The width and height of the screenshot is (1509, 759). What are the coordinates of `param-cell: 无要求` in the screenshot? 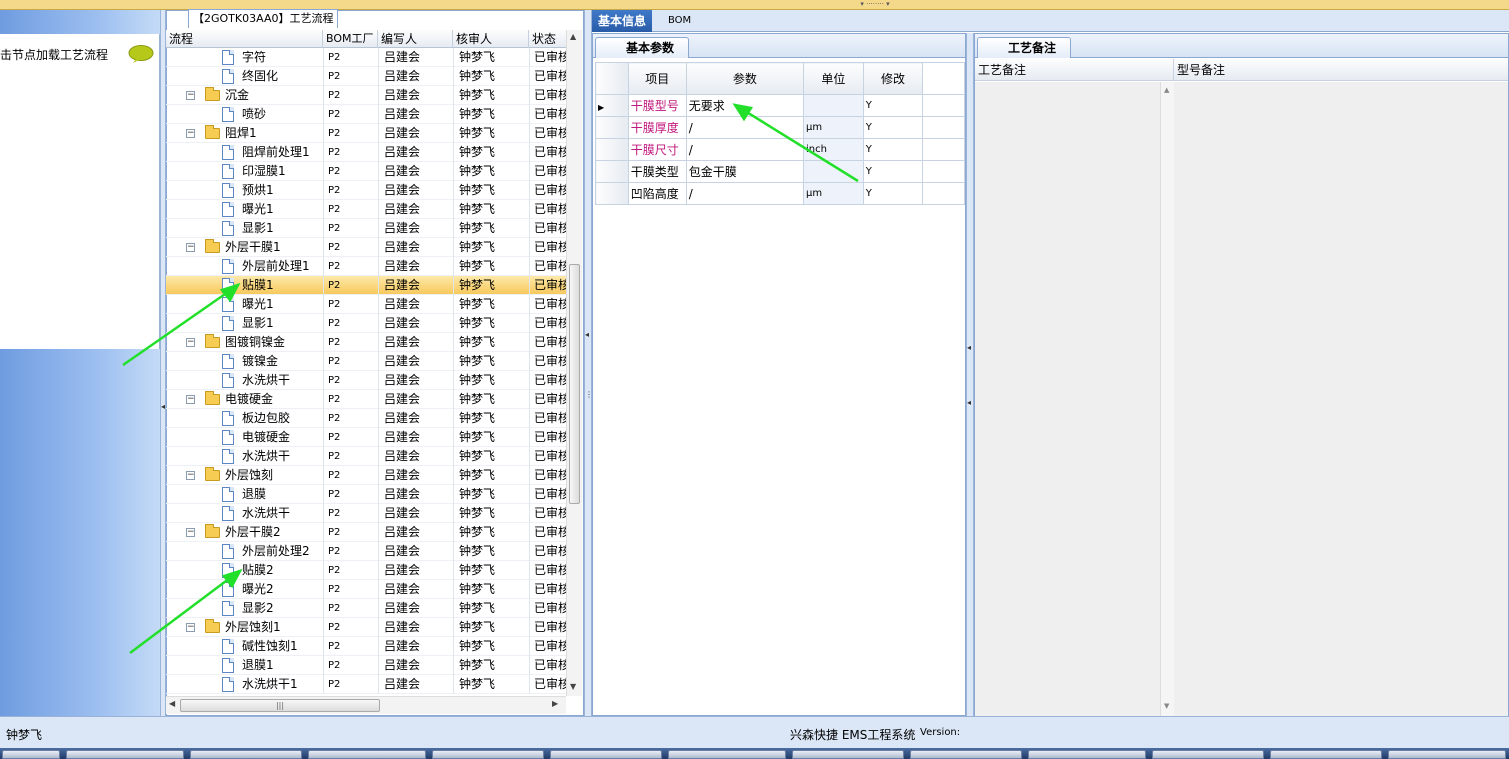 It's located at (745, 105).